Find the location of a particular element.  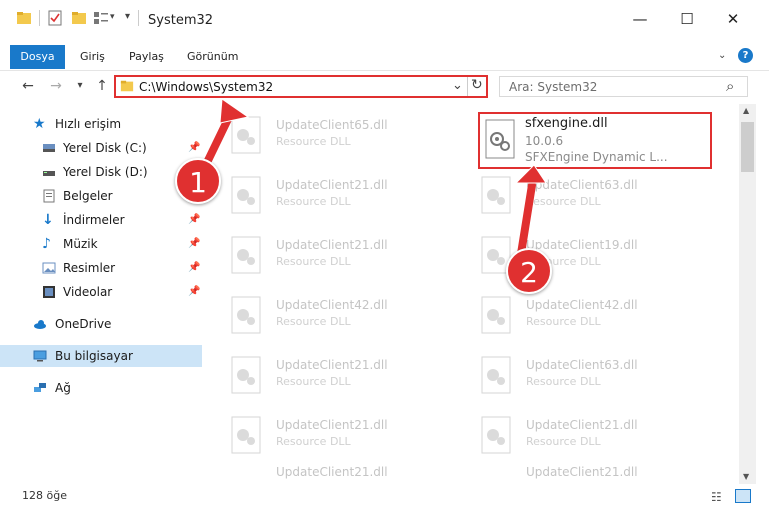

scroll-up-icon: ▲ is located at coordinates (746, 110).